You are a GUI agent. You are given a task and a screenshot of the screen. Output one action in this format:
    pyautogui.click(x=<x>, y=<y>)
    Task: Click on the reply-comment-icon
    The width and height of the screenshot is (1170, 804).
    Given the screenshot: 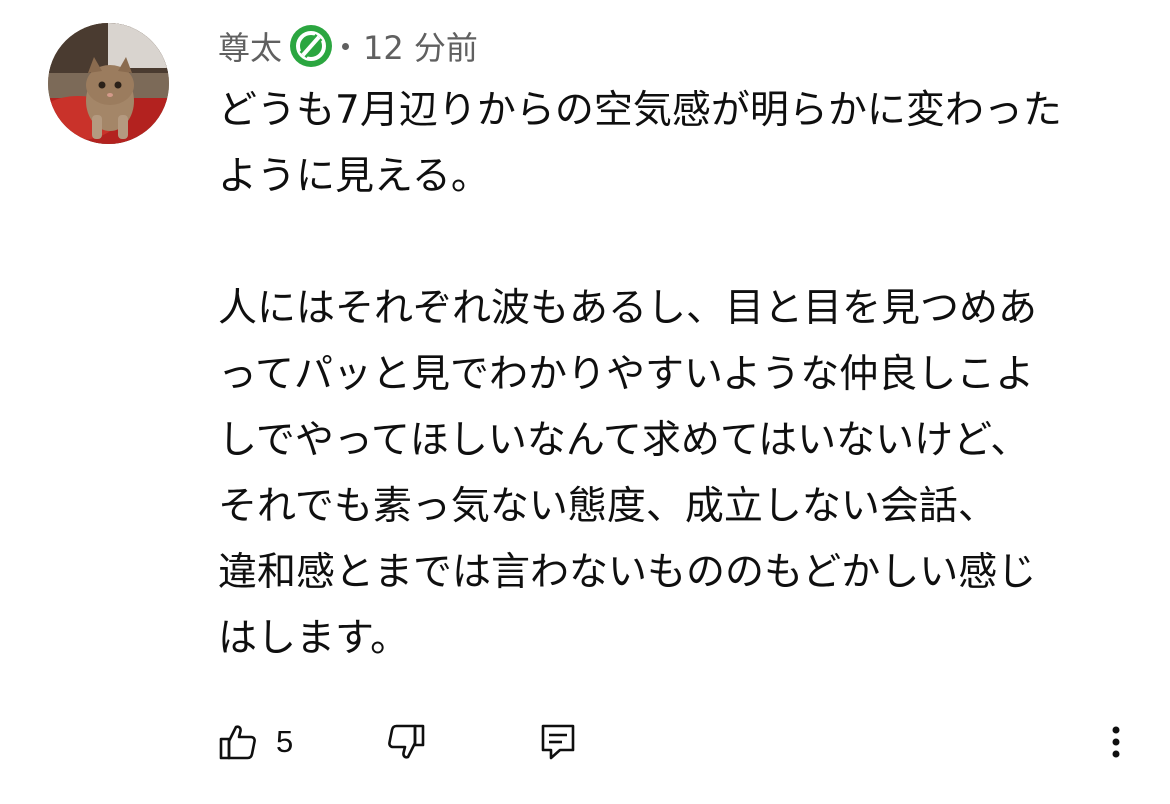 What is the action you would take?
    pyautogui.click(x=558, y=742)
    